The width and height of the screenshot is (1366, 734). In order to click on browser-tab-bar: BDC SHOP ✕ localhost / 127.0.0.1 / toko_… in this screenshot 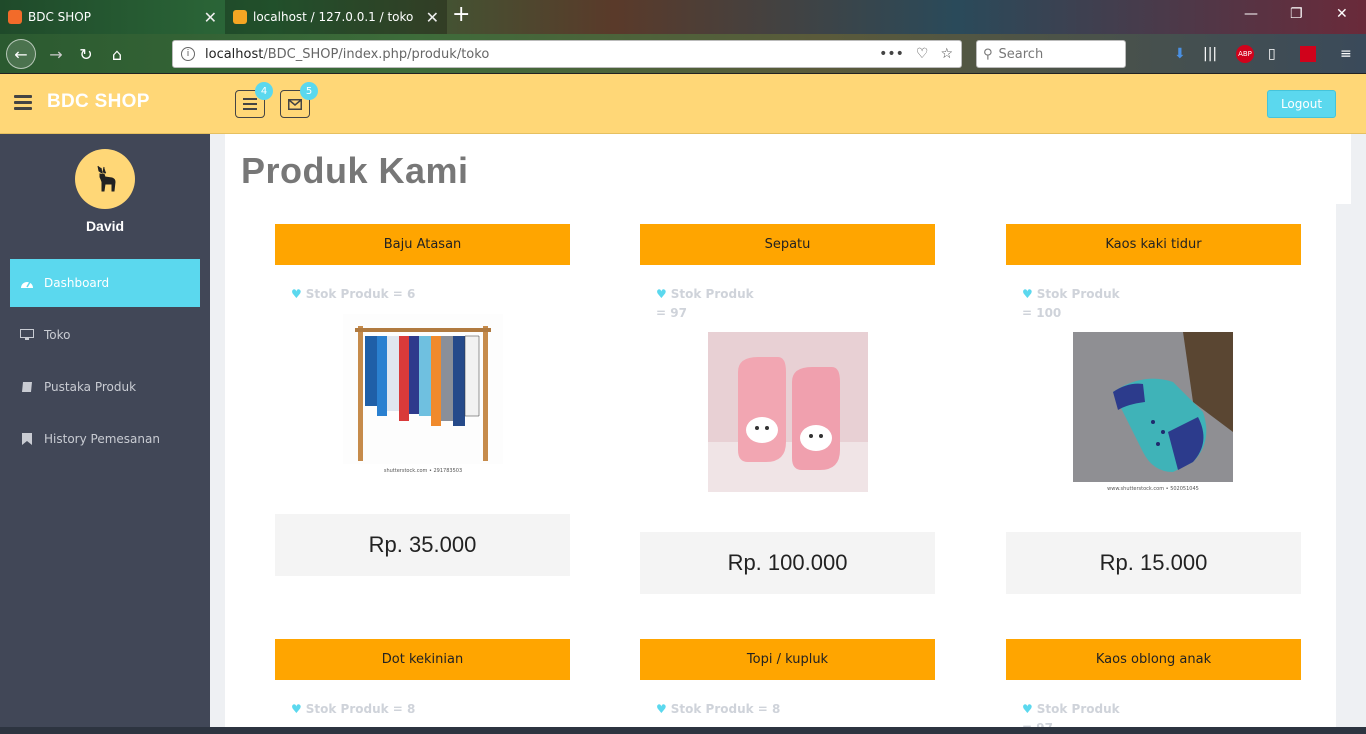, I will do `click(683, 17)`.